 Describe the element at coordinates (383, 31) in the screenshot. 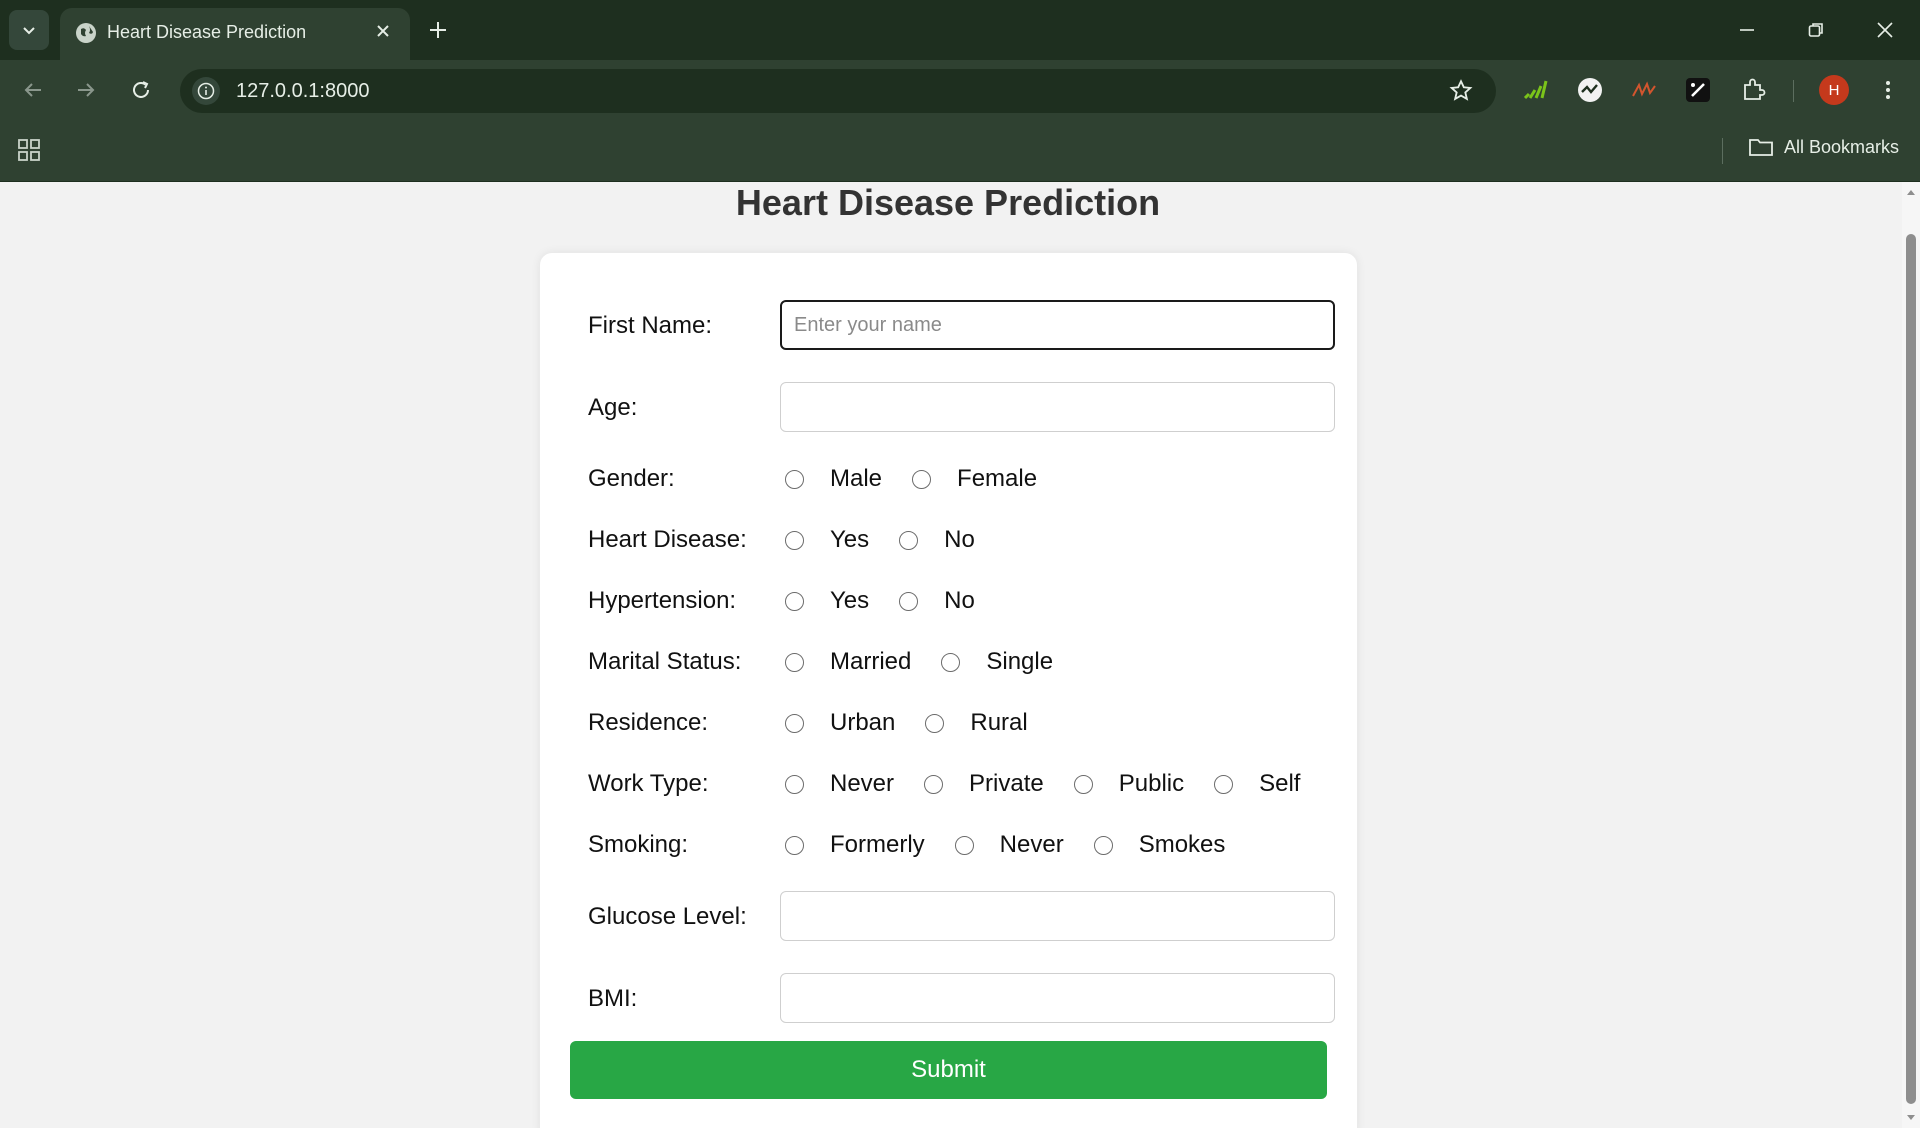

I see `close-tab-icon` at that location.